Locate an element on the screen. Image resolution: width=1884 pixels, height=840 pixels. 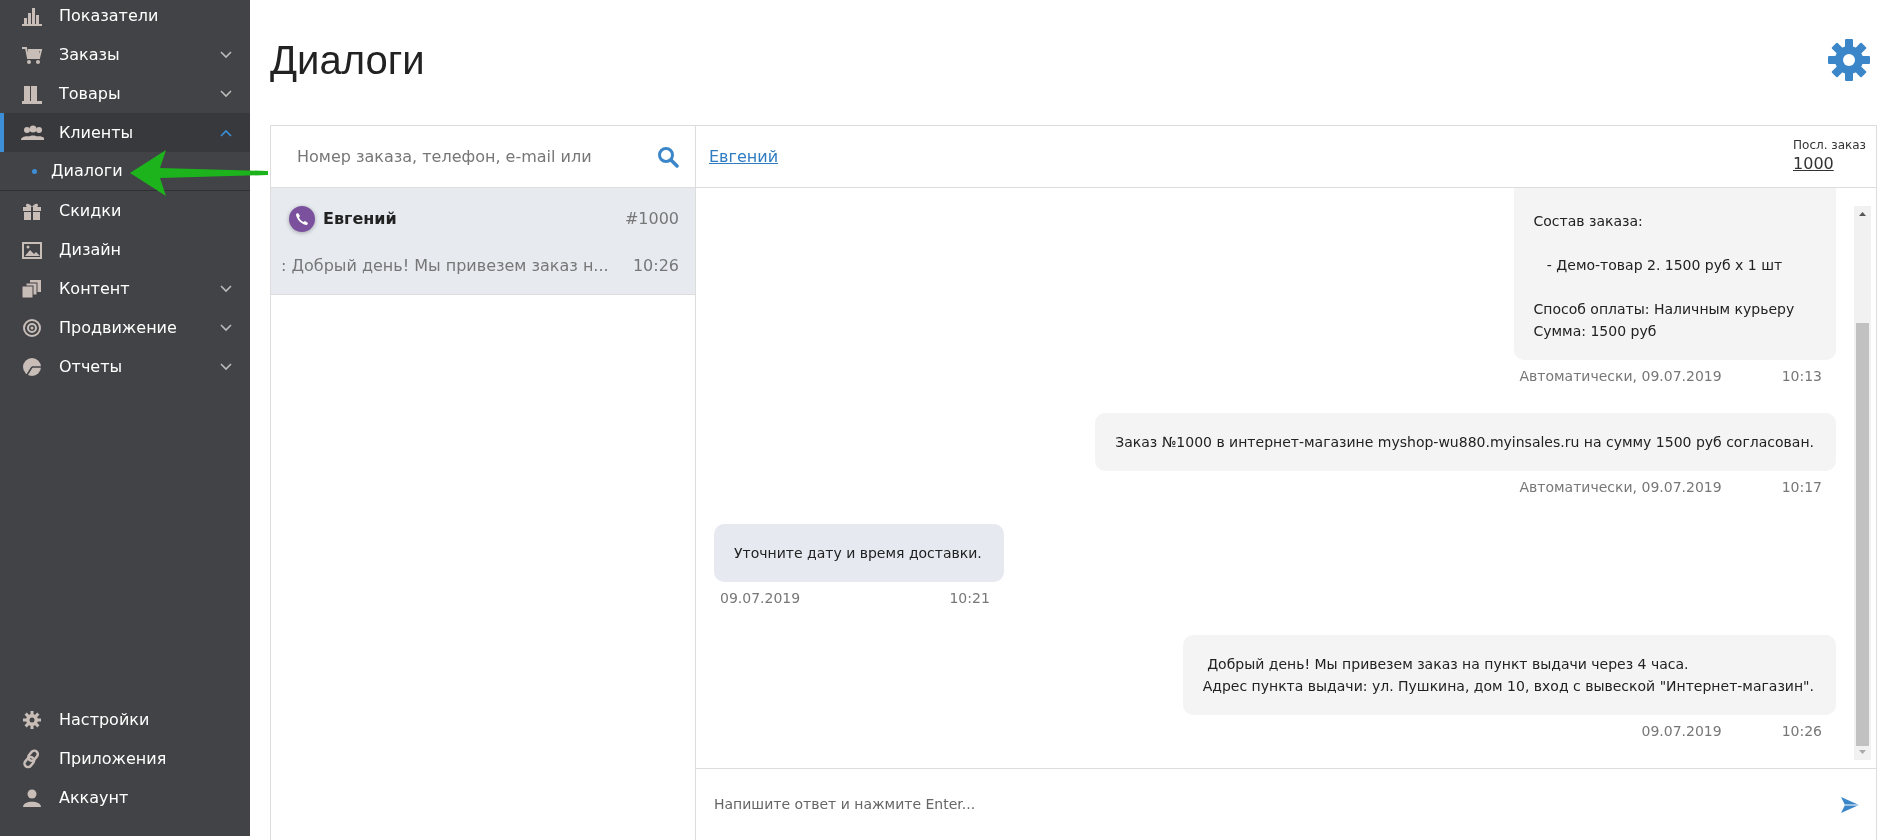
person-icon is located at coordinates (32, 797).